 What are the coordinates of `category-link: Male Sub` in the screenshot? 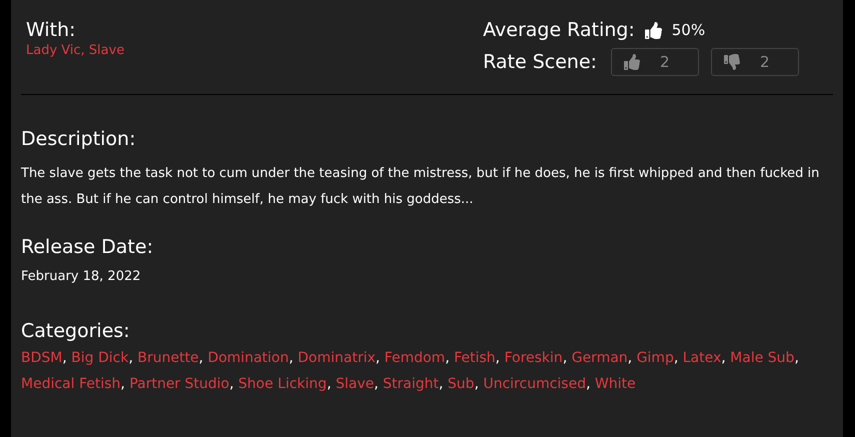 It's located at (762, 358).